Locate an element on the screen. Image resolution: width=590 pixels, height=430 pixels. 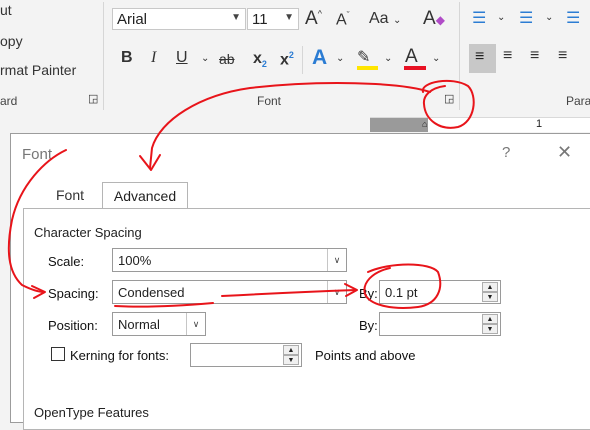
bullets-icon: ☰ is located at coordinates (479, 18).